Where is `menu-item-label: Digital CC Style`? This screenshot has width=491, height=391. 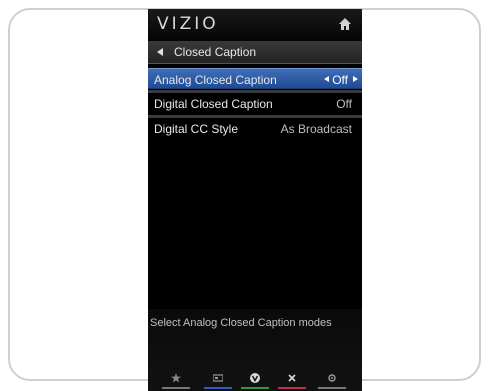 menu-item-label: Digital CC Style is located at coordinates (196, 129).